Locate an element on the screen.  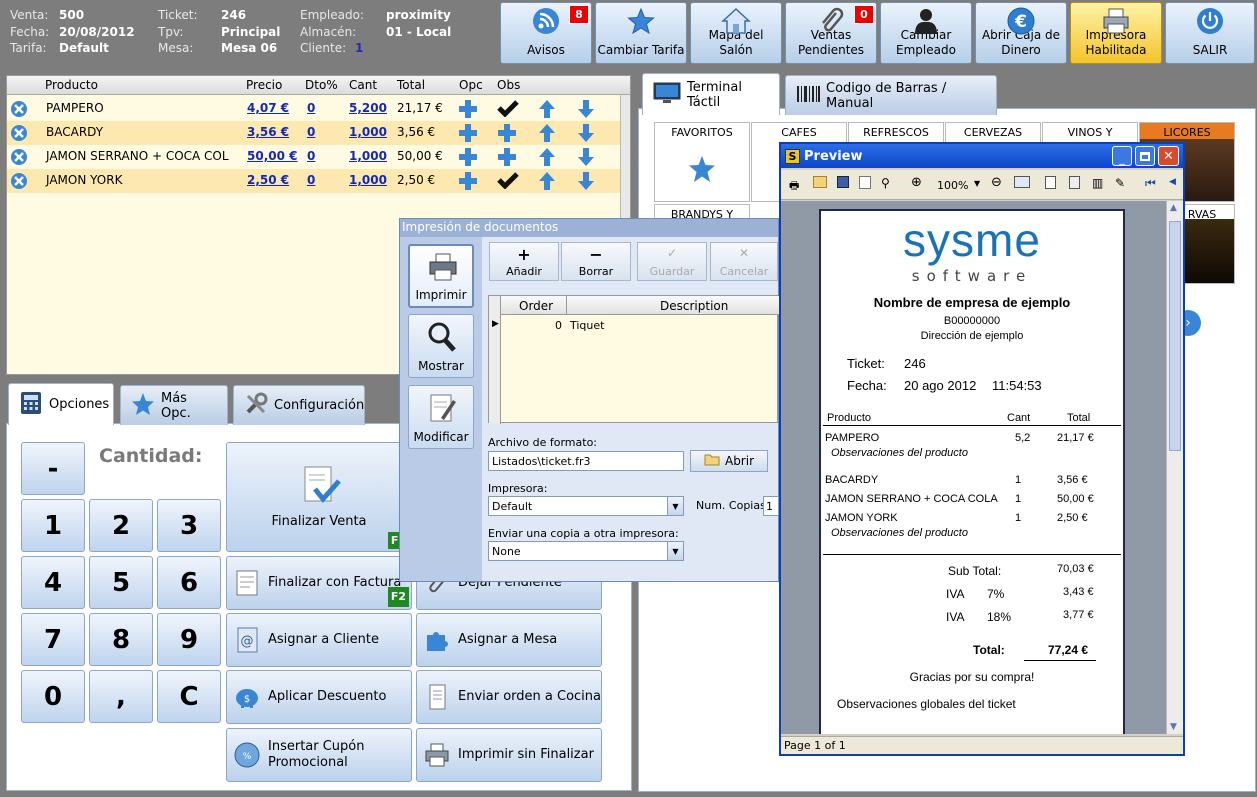
tab-configuracion: Configuración is located at coordinates (299, 405).